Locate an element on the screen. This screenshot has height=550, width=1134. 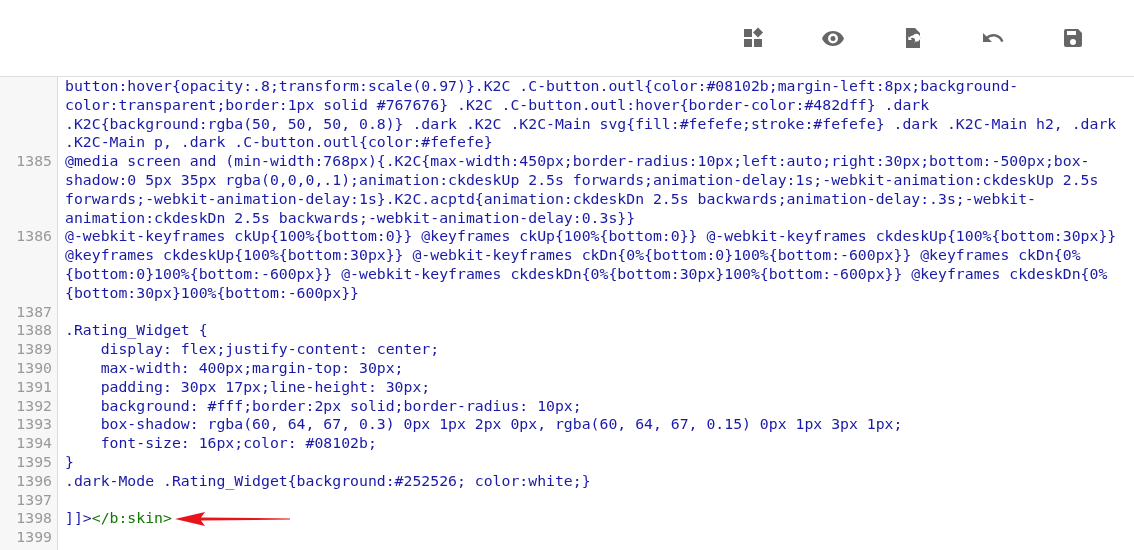
line-number: 1386 is located at coordinates (34, 237).